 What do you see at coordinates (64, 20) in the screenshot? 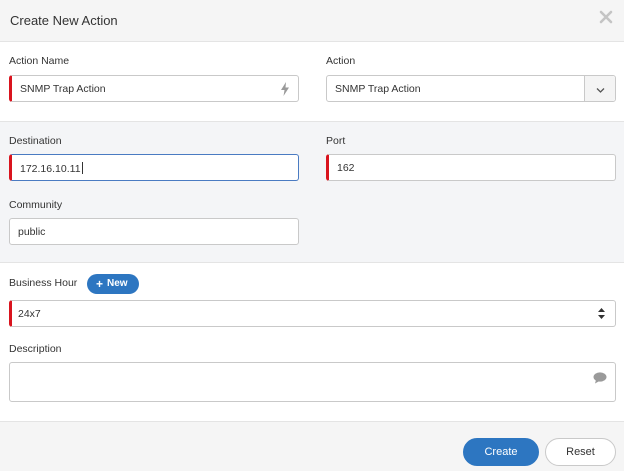
I see `dialog-title: Create New Action` at bounding box center [64, 20].